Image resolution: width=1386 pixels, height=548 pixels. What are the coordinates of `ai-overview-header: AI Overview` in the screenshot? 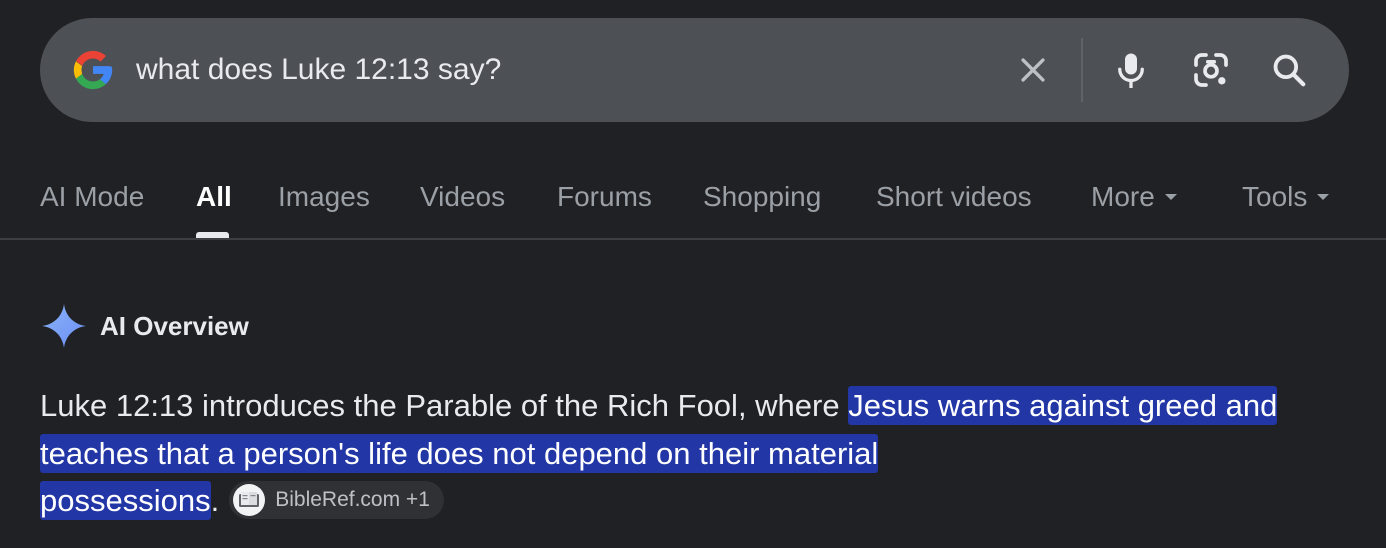 It's located at (144, 326).